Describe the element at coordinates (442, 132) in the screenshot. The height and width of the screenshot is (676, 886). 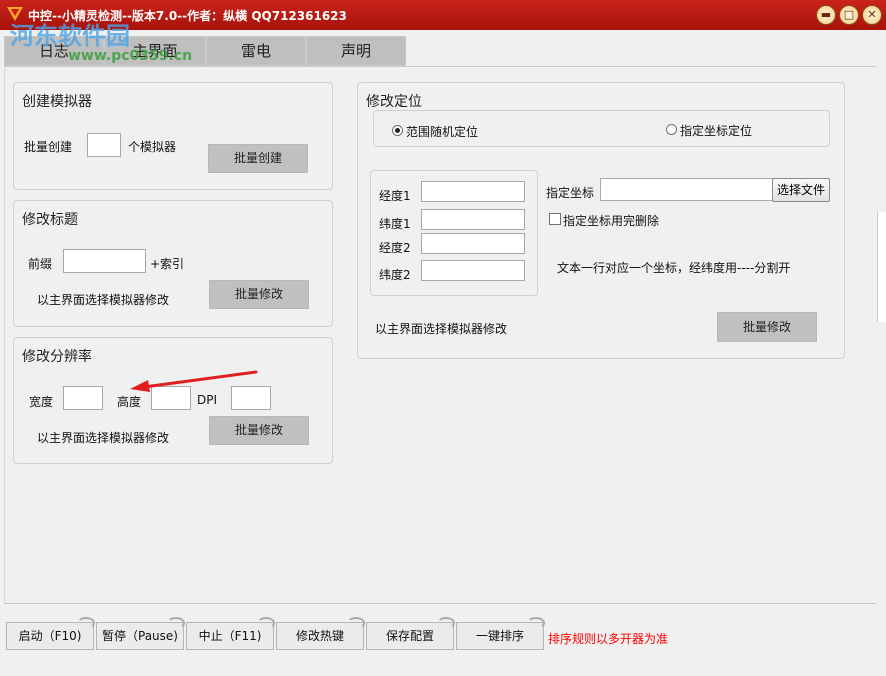
I see `radio-random-label: 范围随机定位` at that location.